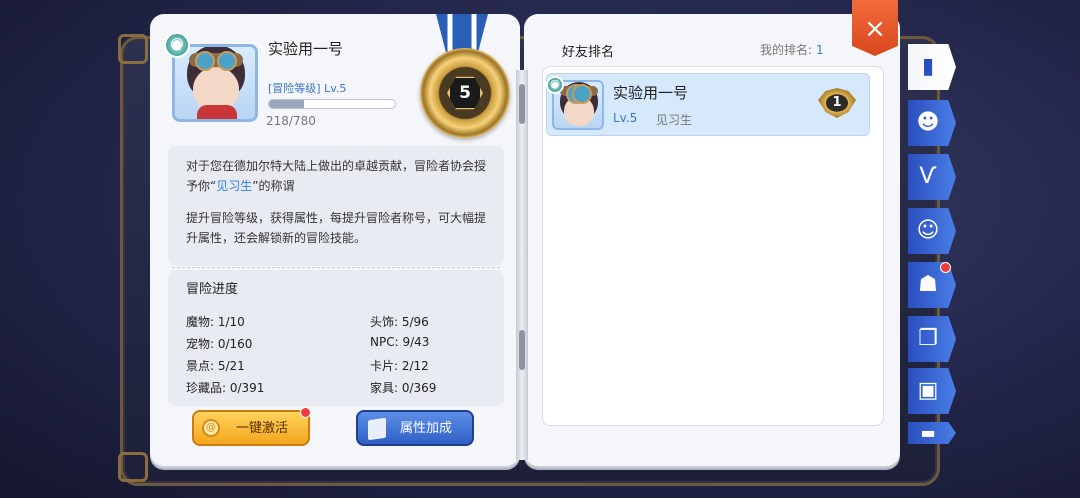 The image size is (1080, 498). I want to click on tab-adventure-book: ▮, so click(932, 67).